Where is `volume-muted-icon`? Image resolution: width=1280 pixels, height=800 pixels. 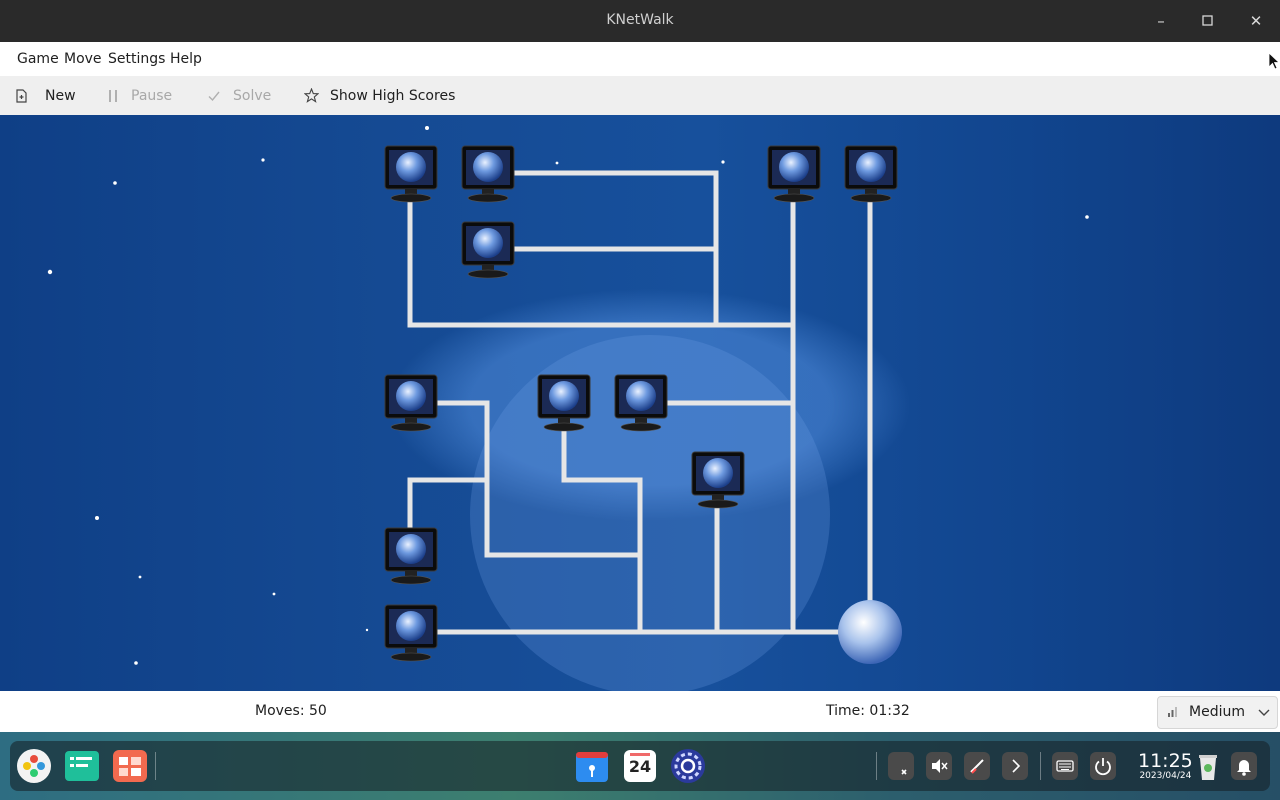 volume-muted-icon is located at coordinates (939, 766).